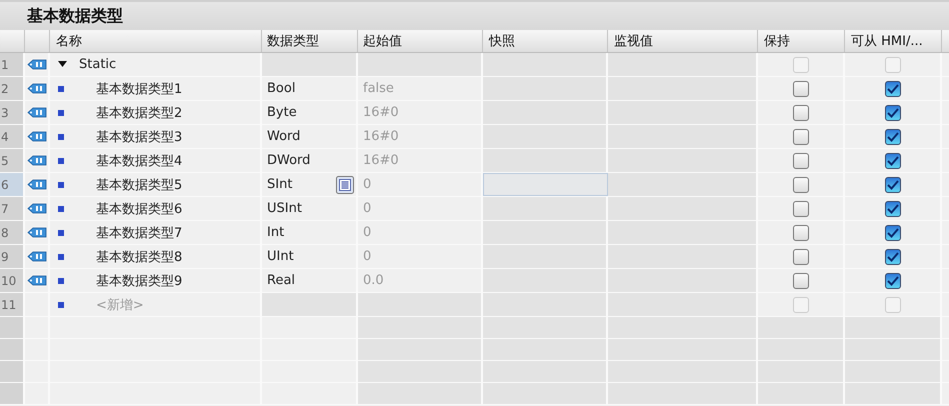 The width and height of the screenshot is (949, 406). I want to click on tag-name: Static, so click(97, 64).